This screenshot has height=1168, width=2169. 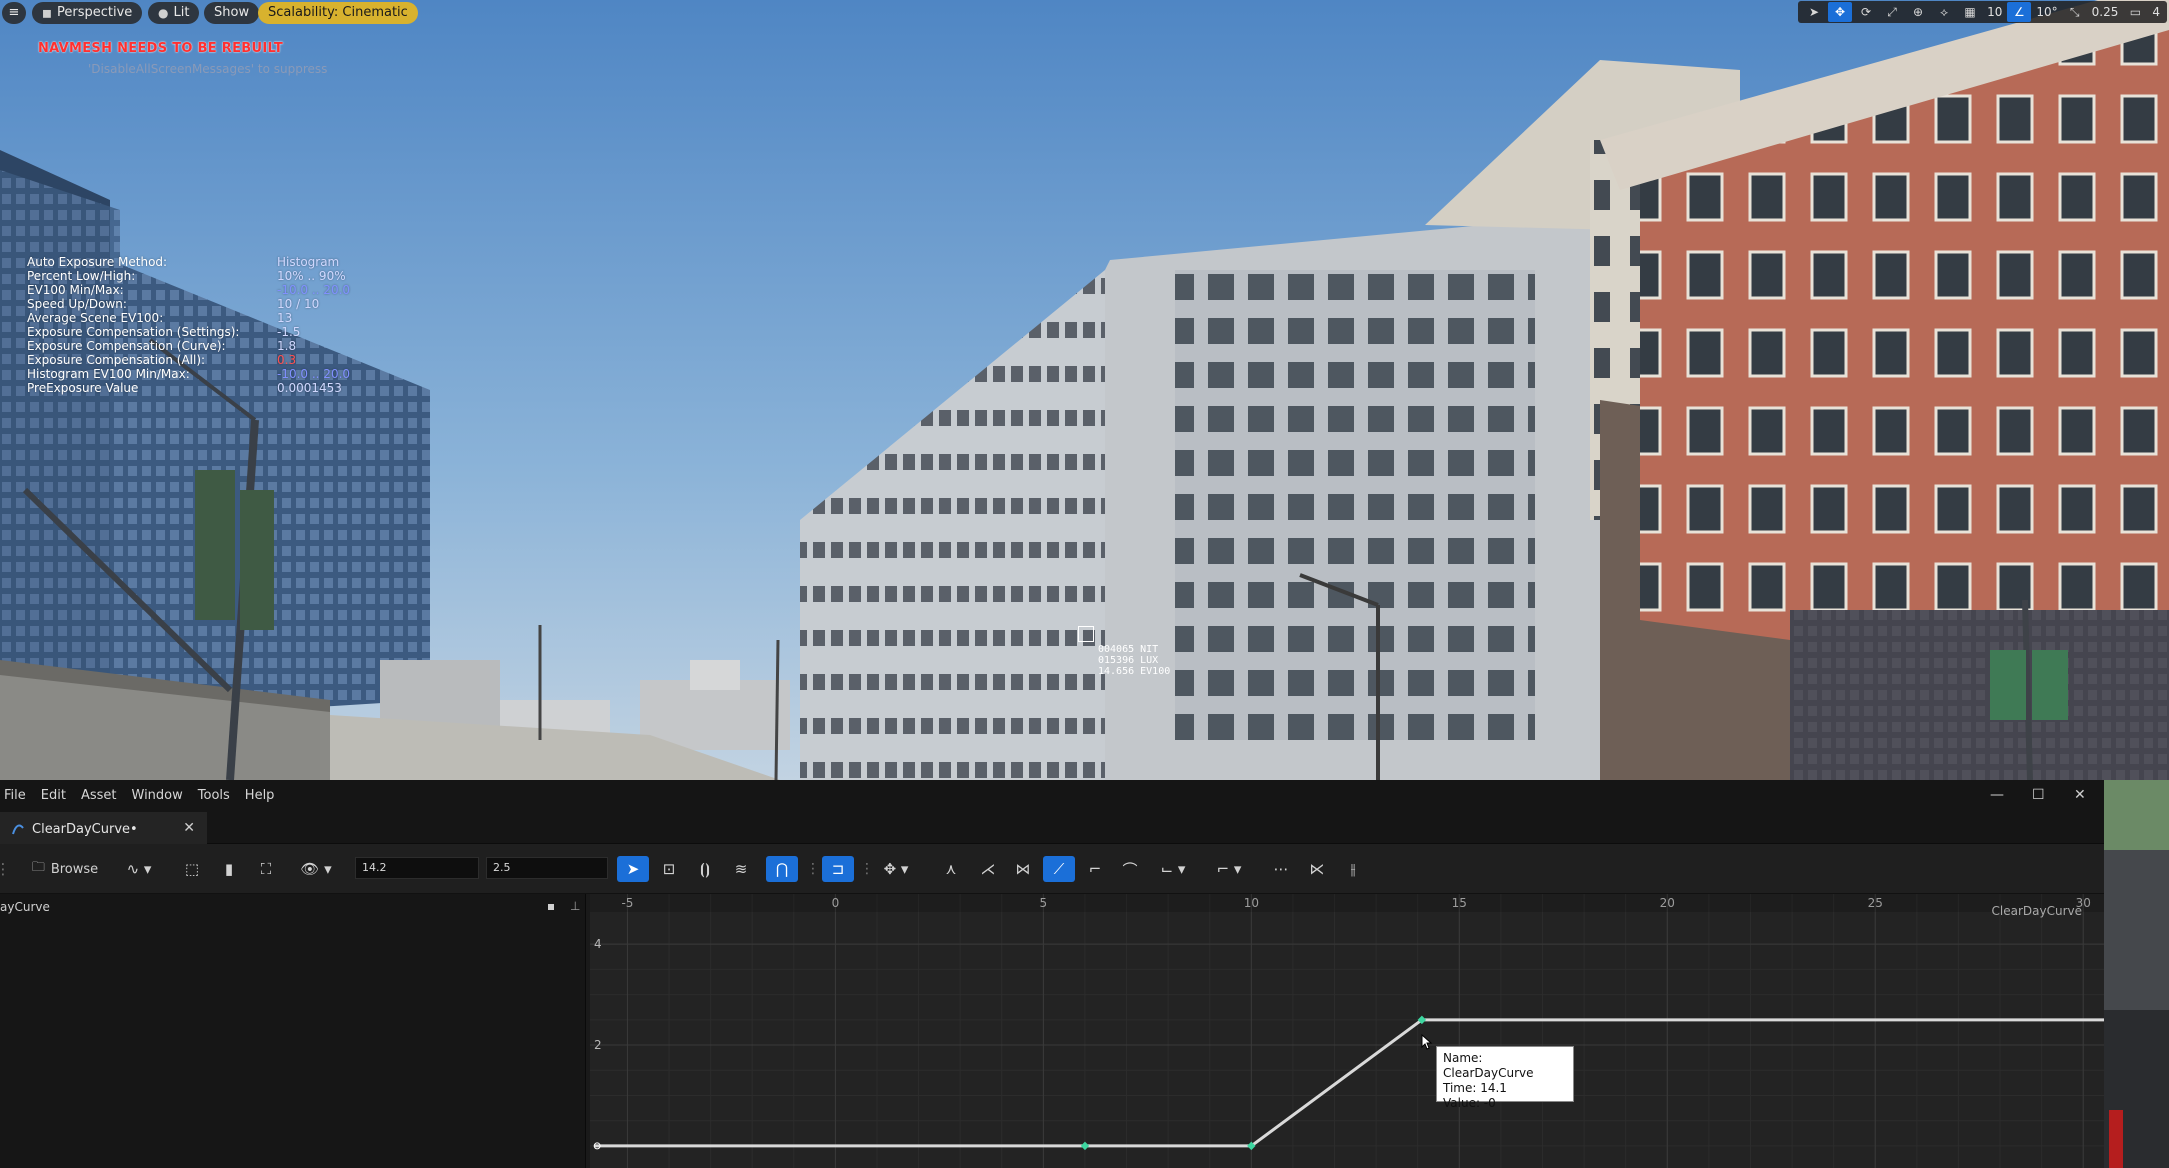 What do you see at coordinates (838, 869) in the screenshot?
I see `snap-time-button: ⊐` at bounding box center [838, 869].